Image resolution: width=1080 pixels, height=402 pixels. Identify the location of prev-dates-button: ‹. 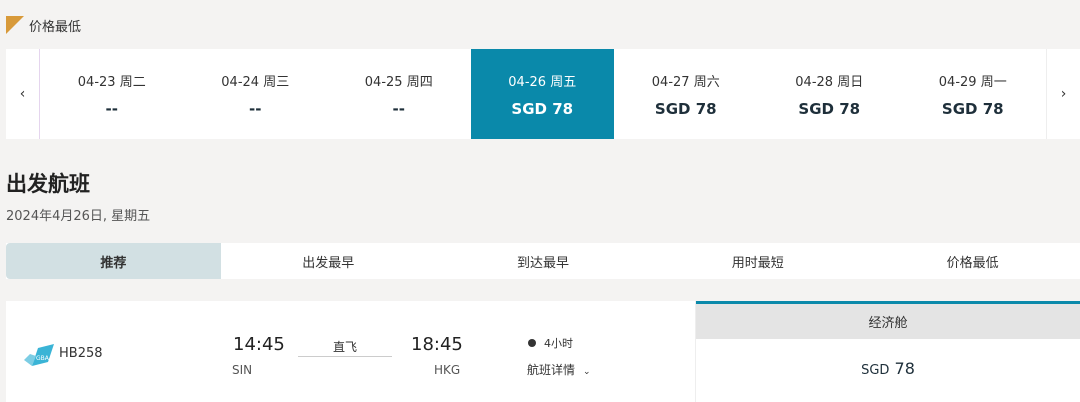
(23, 94).